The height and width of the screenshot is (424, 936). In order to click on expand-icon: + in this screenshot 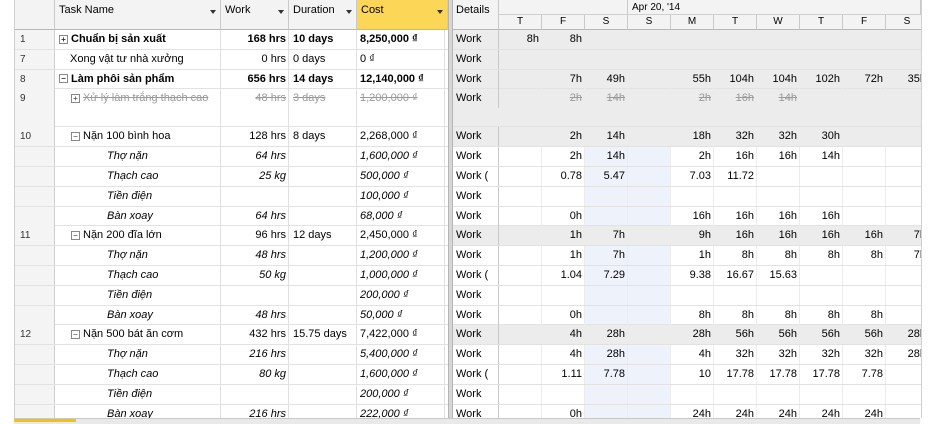, I will do `click(75, 98)`.